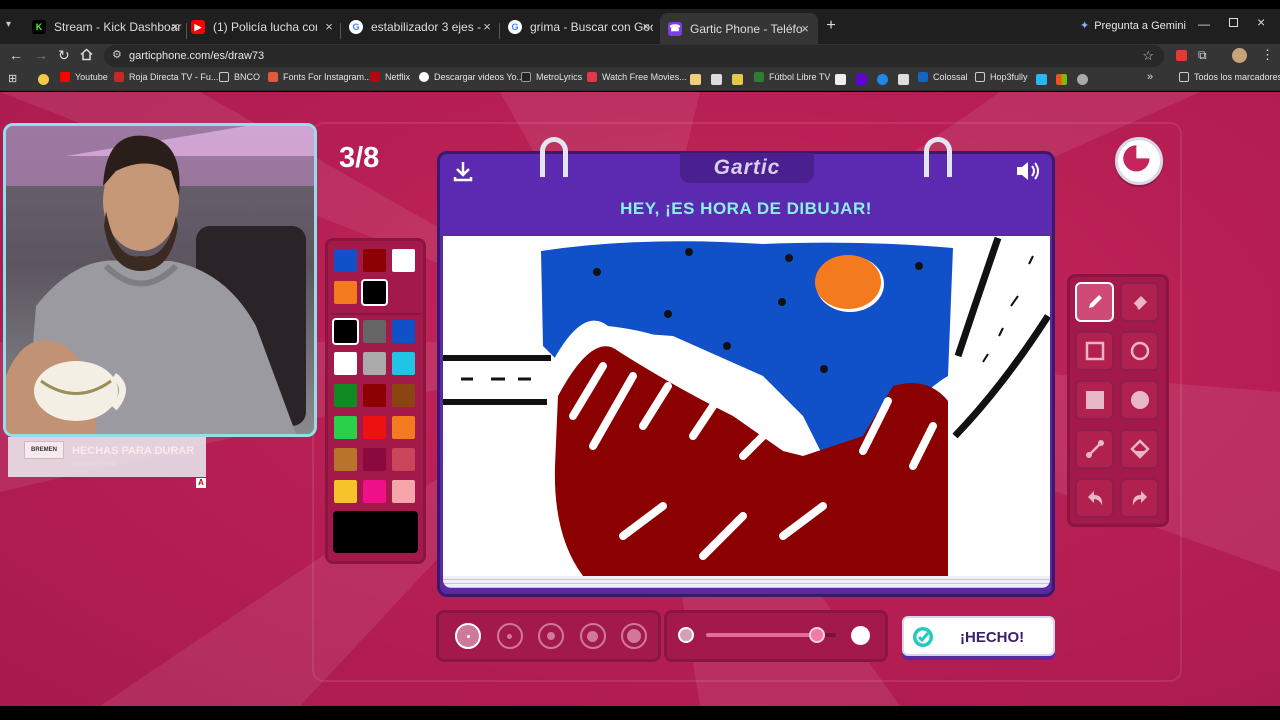  I want to click on address-bar: ⚙ garticphone.com/es/draw73 ☆, so click(634, 56).